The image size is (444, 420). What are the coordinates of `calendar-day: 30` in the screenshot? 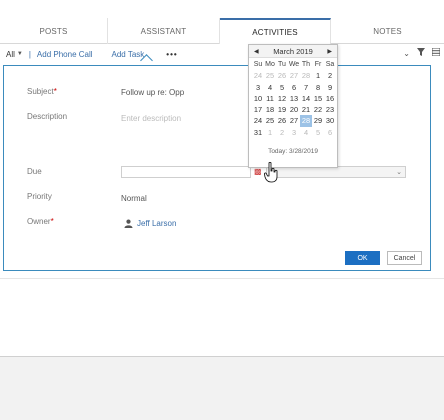 It's located at (330, 120).